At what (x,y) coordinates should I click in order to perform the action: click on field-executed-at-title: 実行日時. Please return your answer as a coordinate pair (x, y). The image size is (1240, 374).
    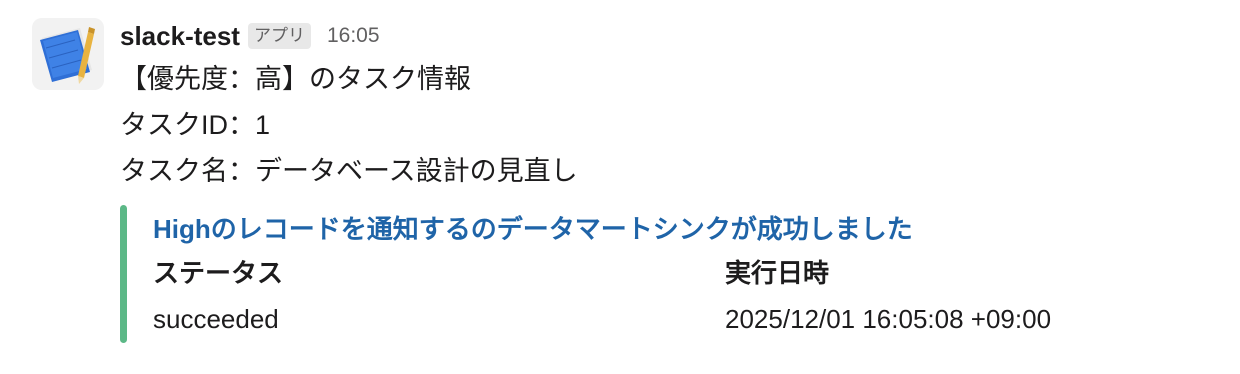
    Looking at the image, I should click on (777, 273).